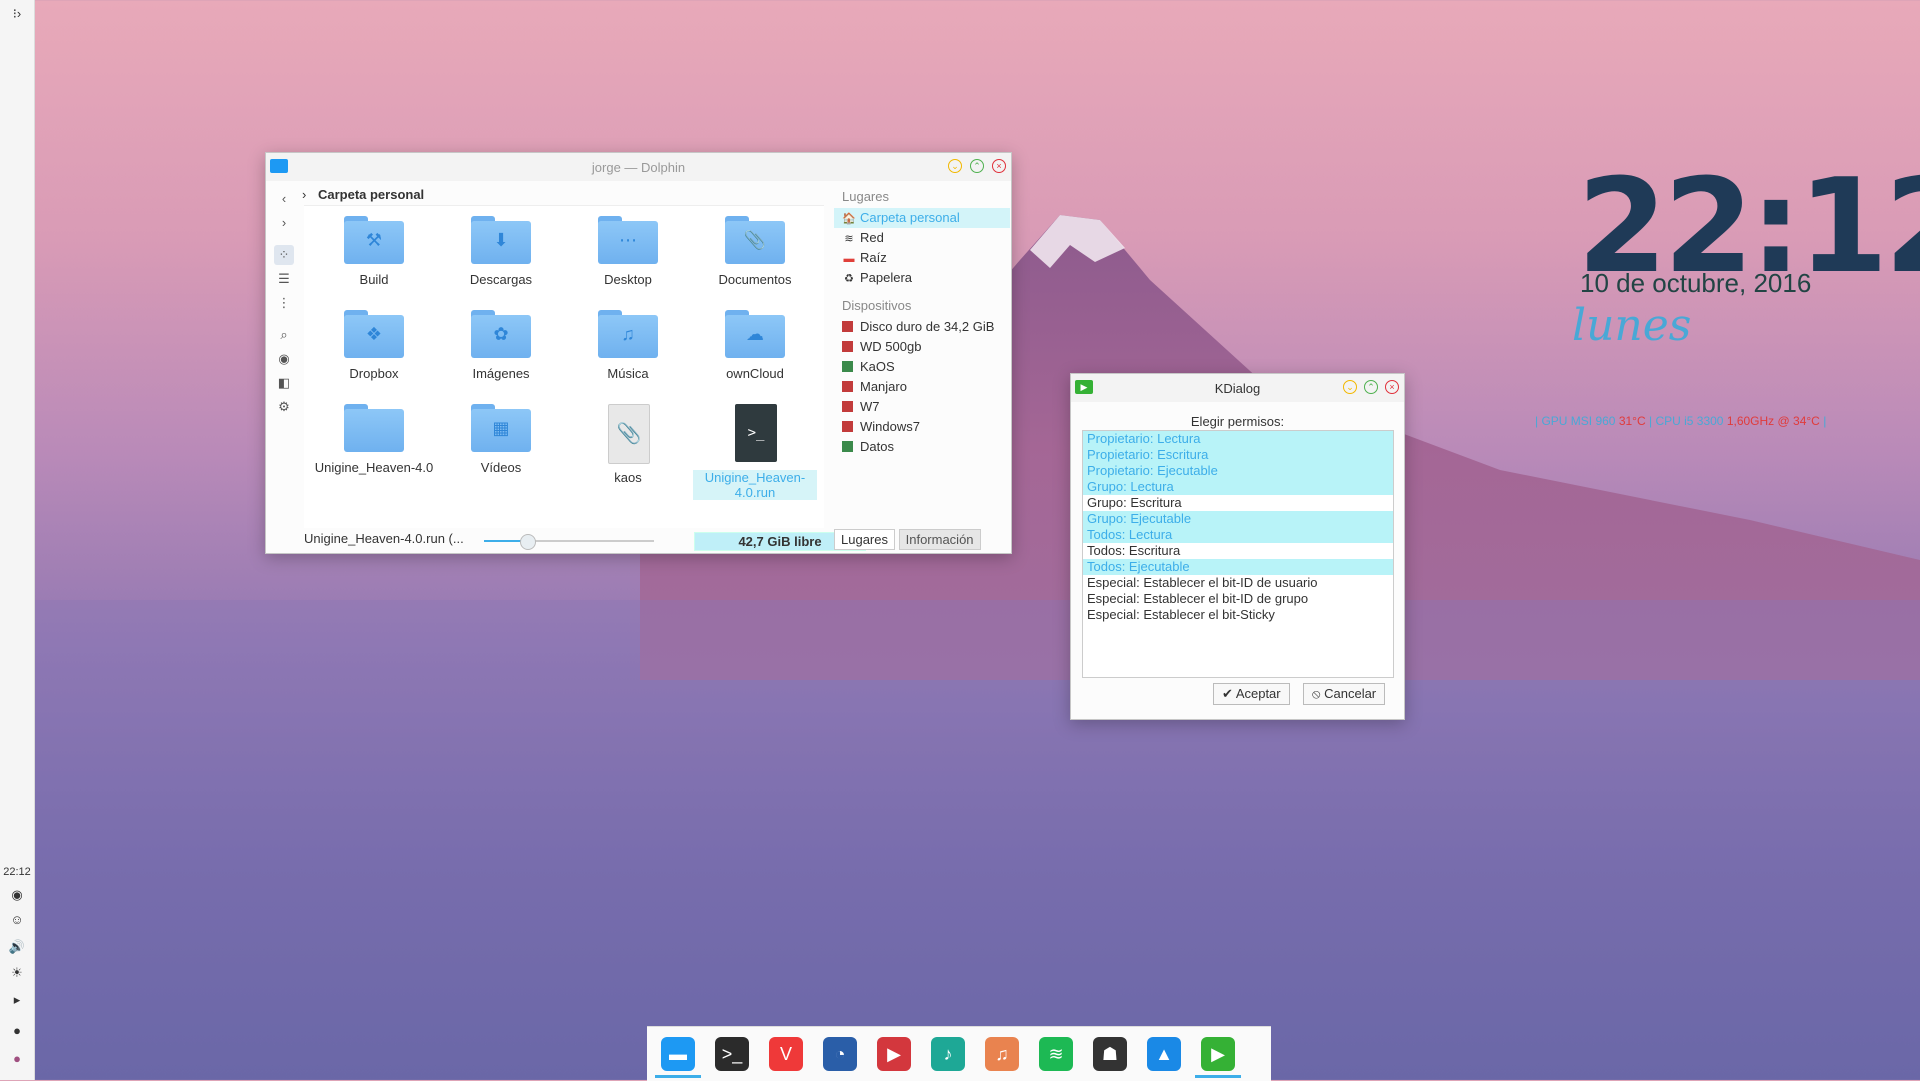  I want to click on desktop-clock-day: lunes, so click(1632, 325).